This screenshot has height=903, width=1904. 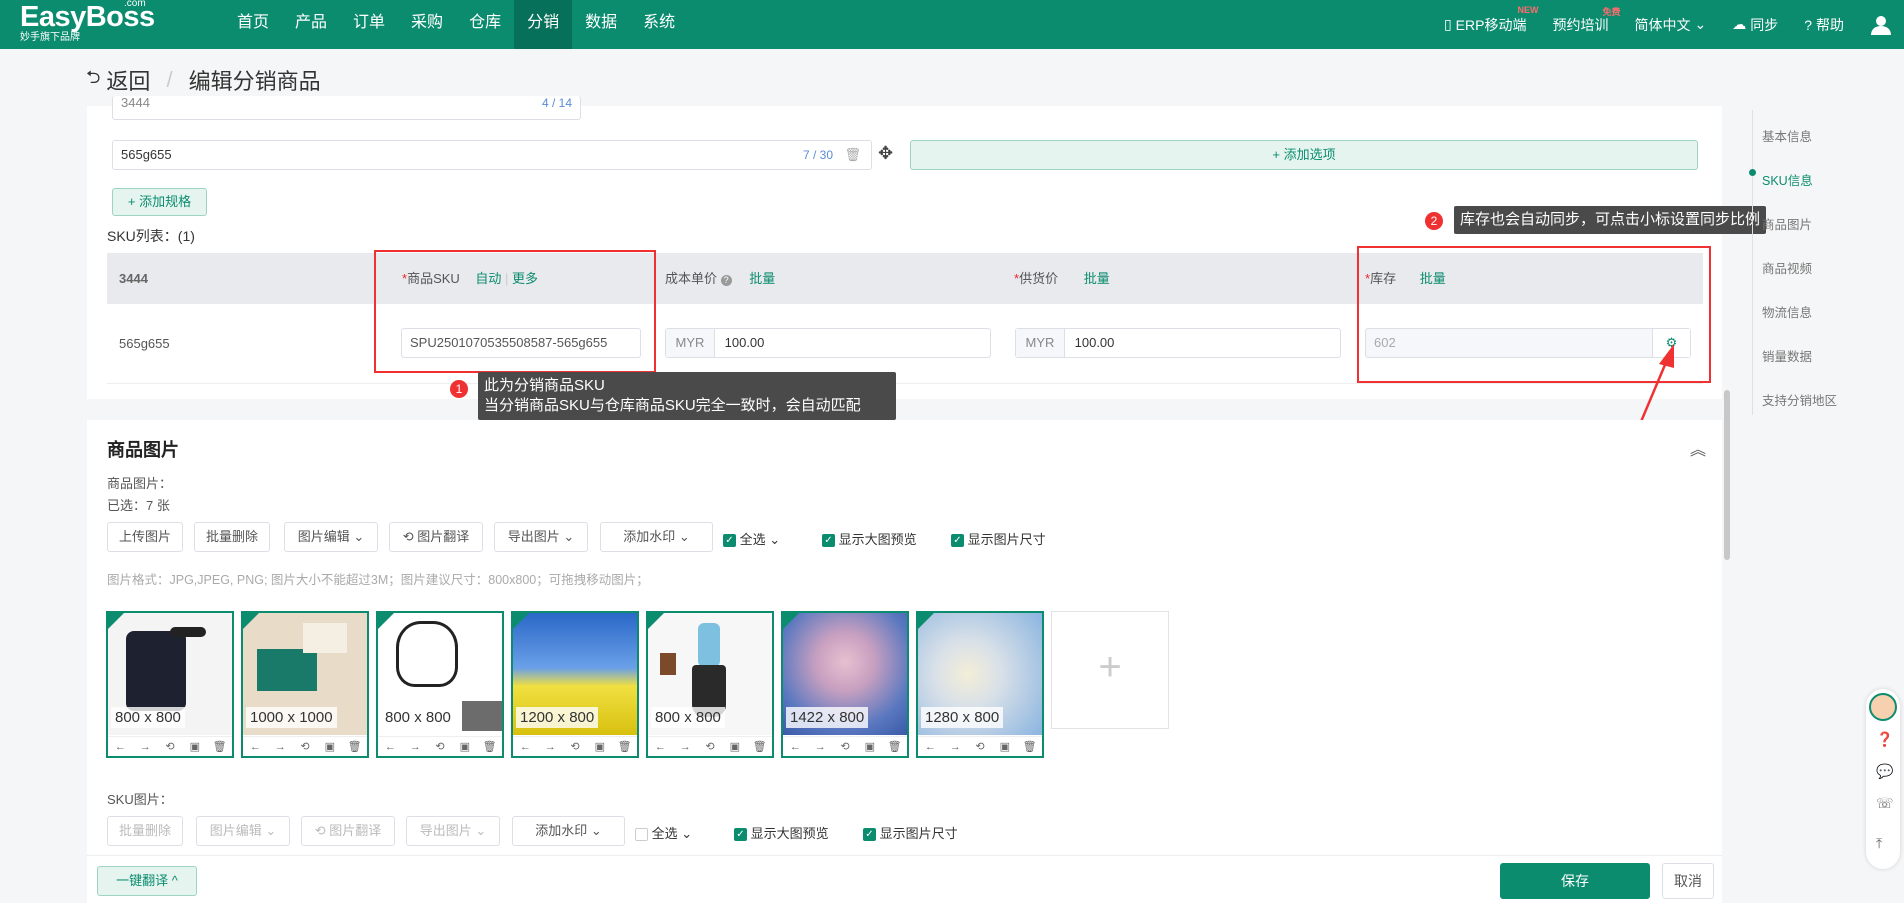 What do you see at coordinates (1824, 25) in the screenshot?
I see `help-button: ? 帮助` at bounding box center [1824, 25].